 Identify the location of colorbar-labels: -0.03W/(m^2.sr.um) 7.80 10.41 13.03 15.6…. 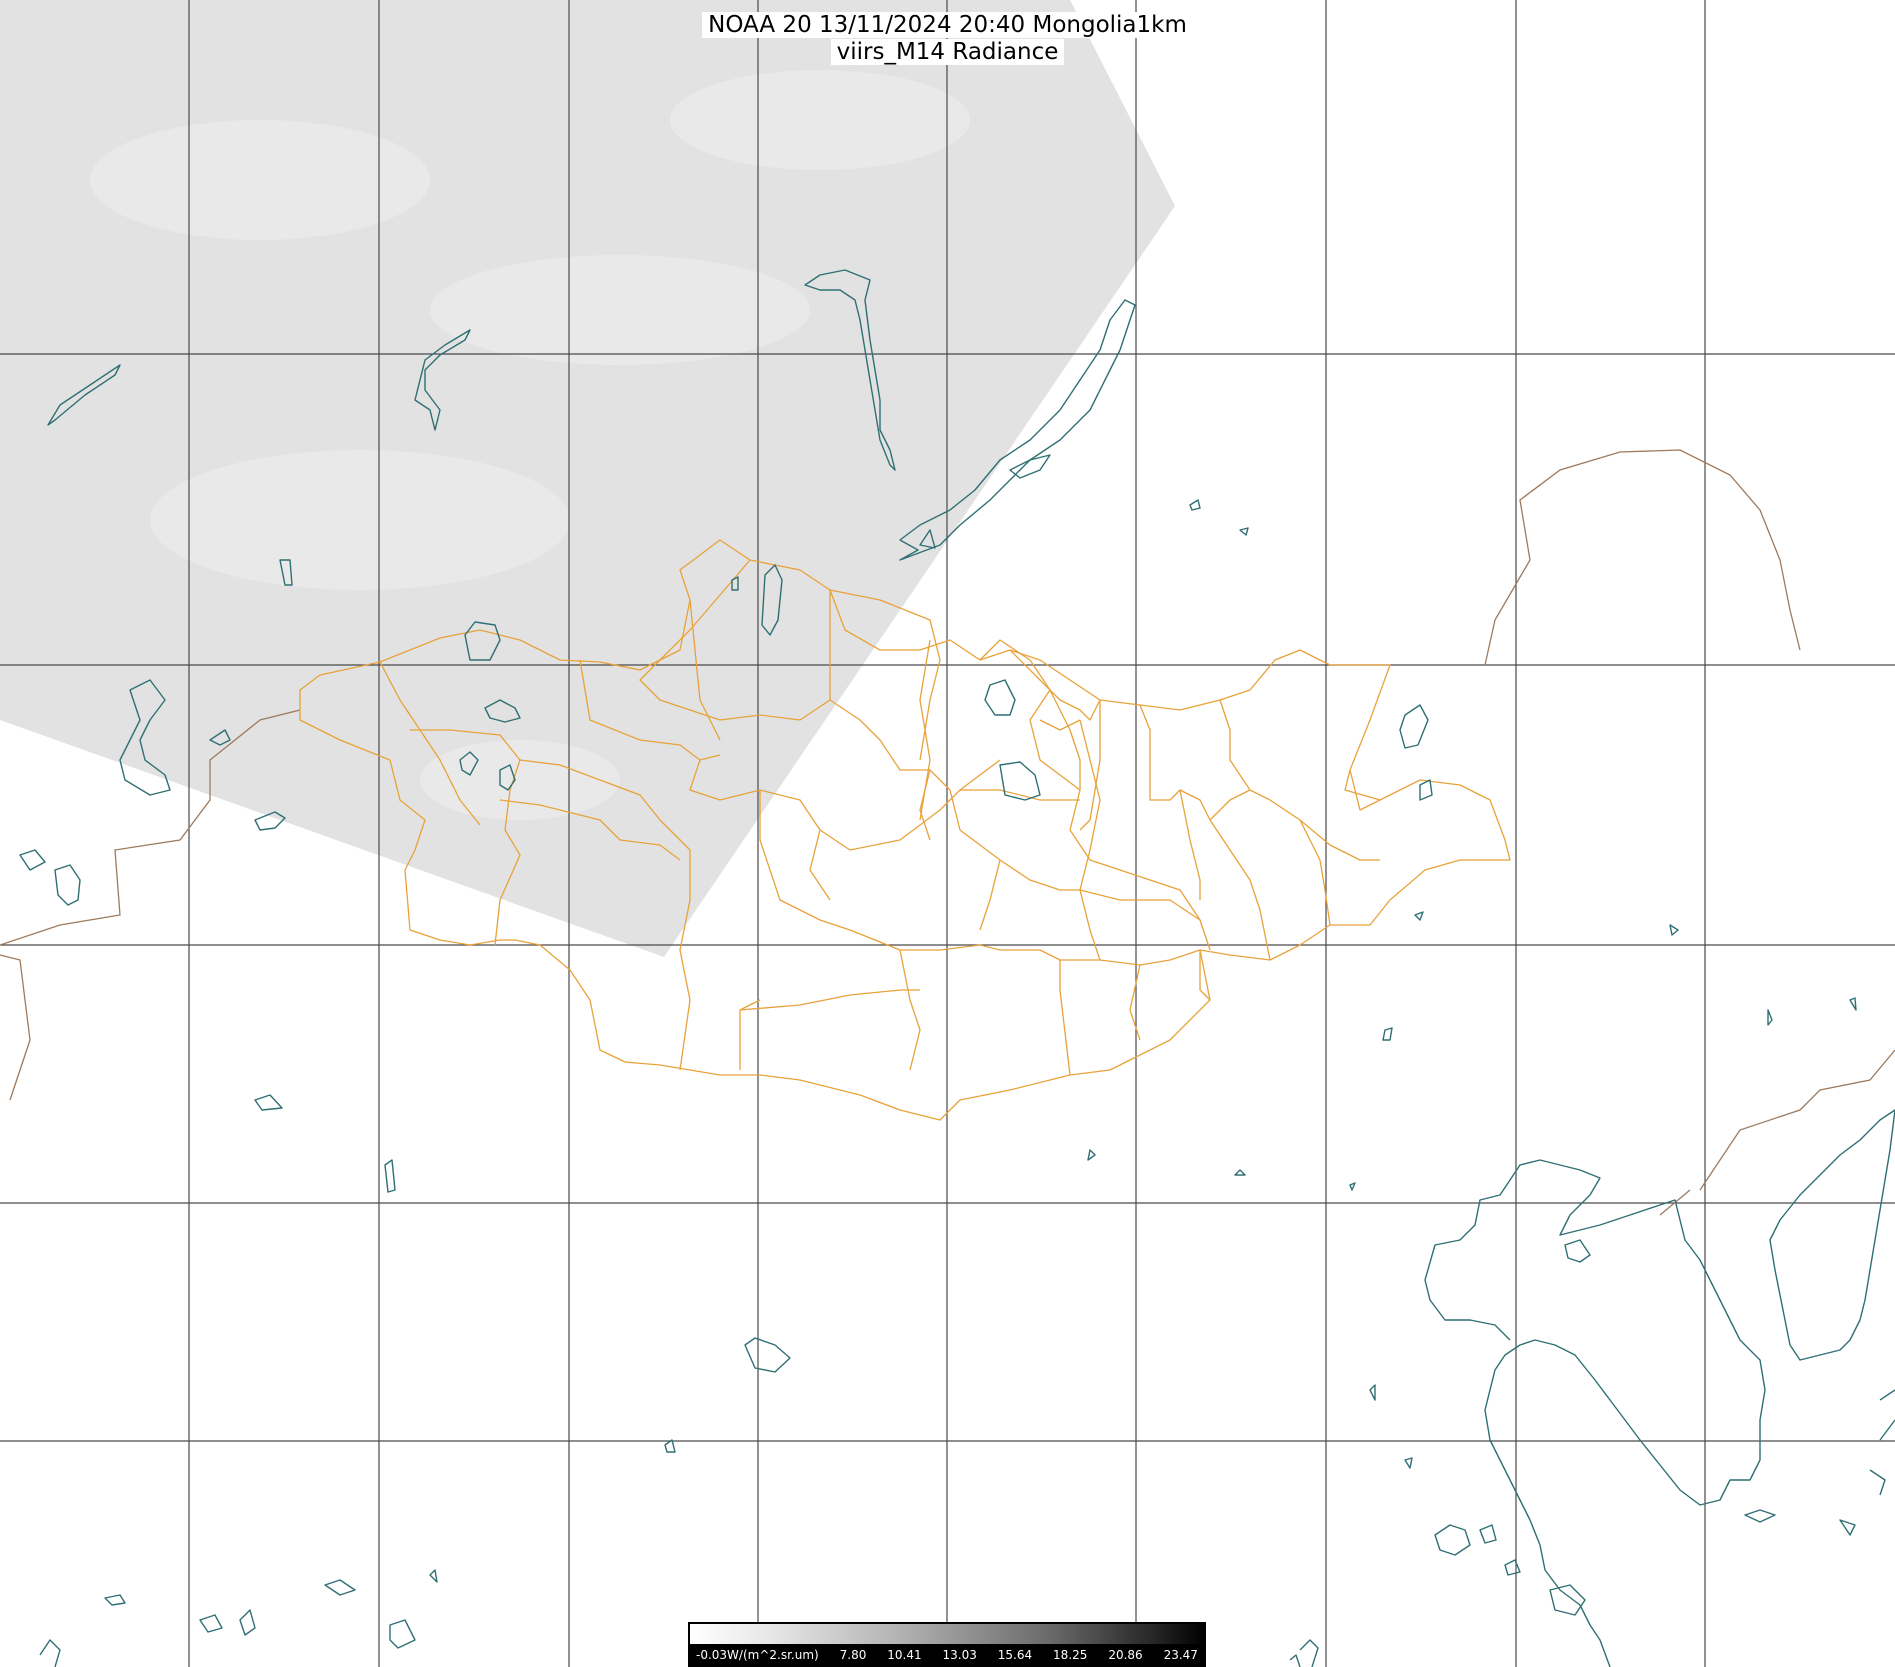
(947, 1655).